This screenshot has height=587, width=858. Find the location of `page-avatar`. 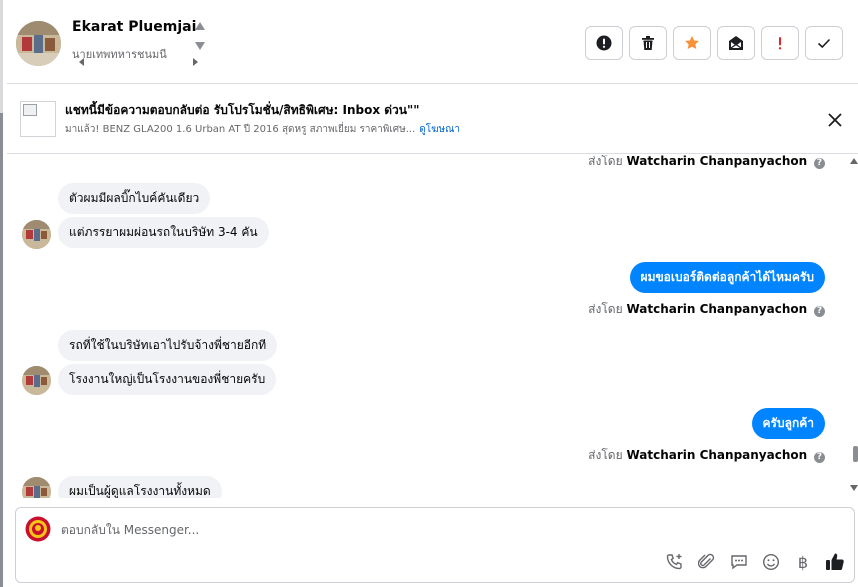

page-avatar is located at coordinates (38, 529).